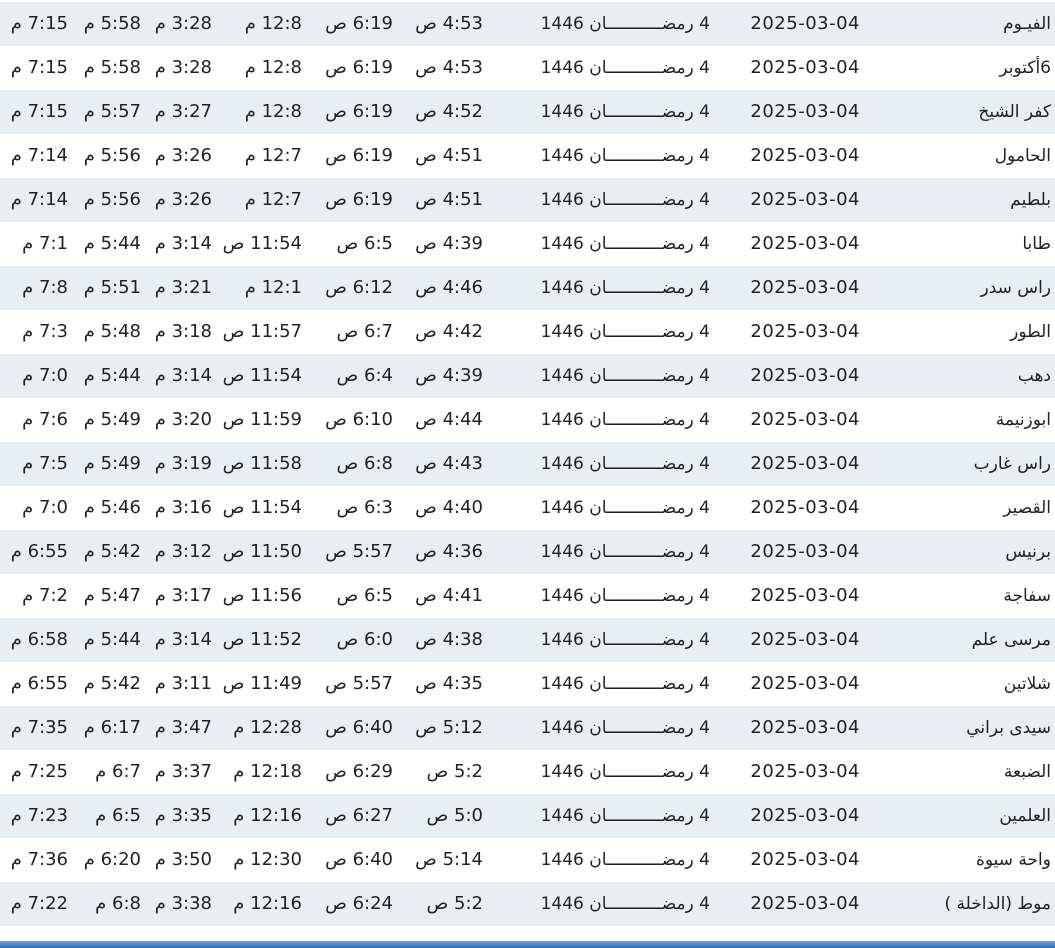 The height and width of the screenshot is (948, 1055). What do you see at coordinates (183, 331) in the screenshot?
I see `asr-time: 3:18 م` at bounding box center [183, 331].